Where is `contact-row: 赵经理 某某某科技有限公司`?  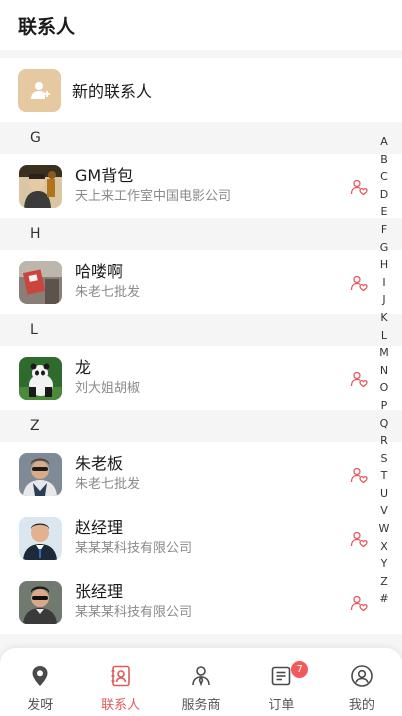
contact-row: 赵经理 某某某科技有限公司 is located at coordinates (201, 538).